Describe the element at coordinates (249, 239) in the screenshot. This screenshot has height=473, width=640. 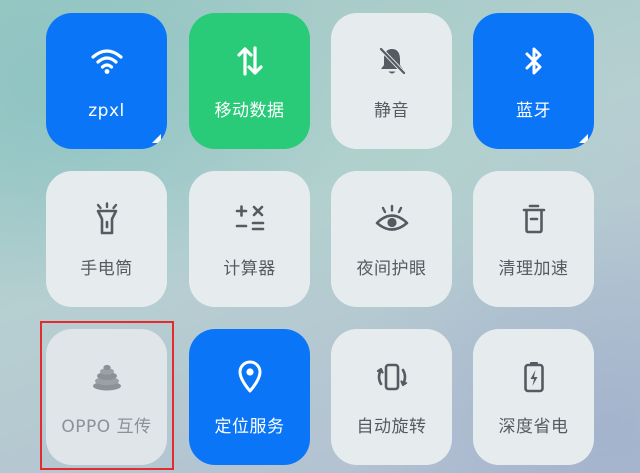
I see `tile-calculator: 计算器` at that location.